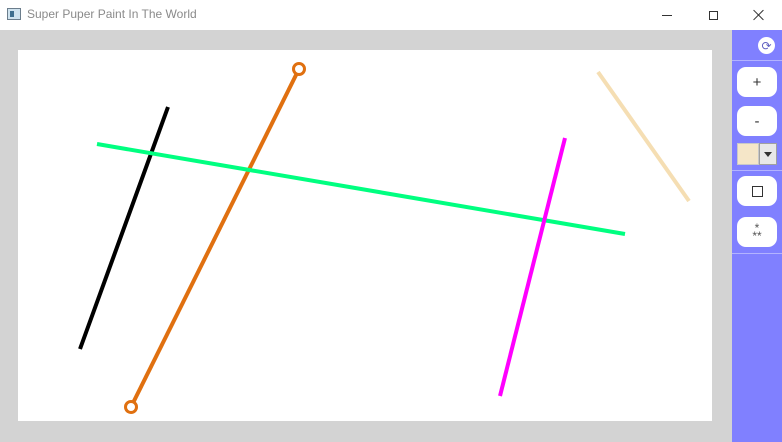 The image size is (782, 442). What do you see at coordinates (299, 69) in the screenshot?
I see `orange-line-start-handle` at bounding box center [299, 69].